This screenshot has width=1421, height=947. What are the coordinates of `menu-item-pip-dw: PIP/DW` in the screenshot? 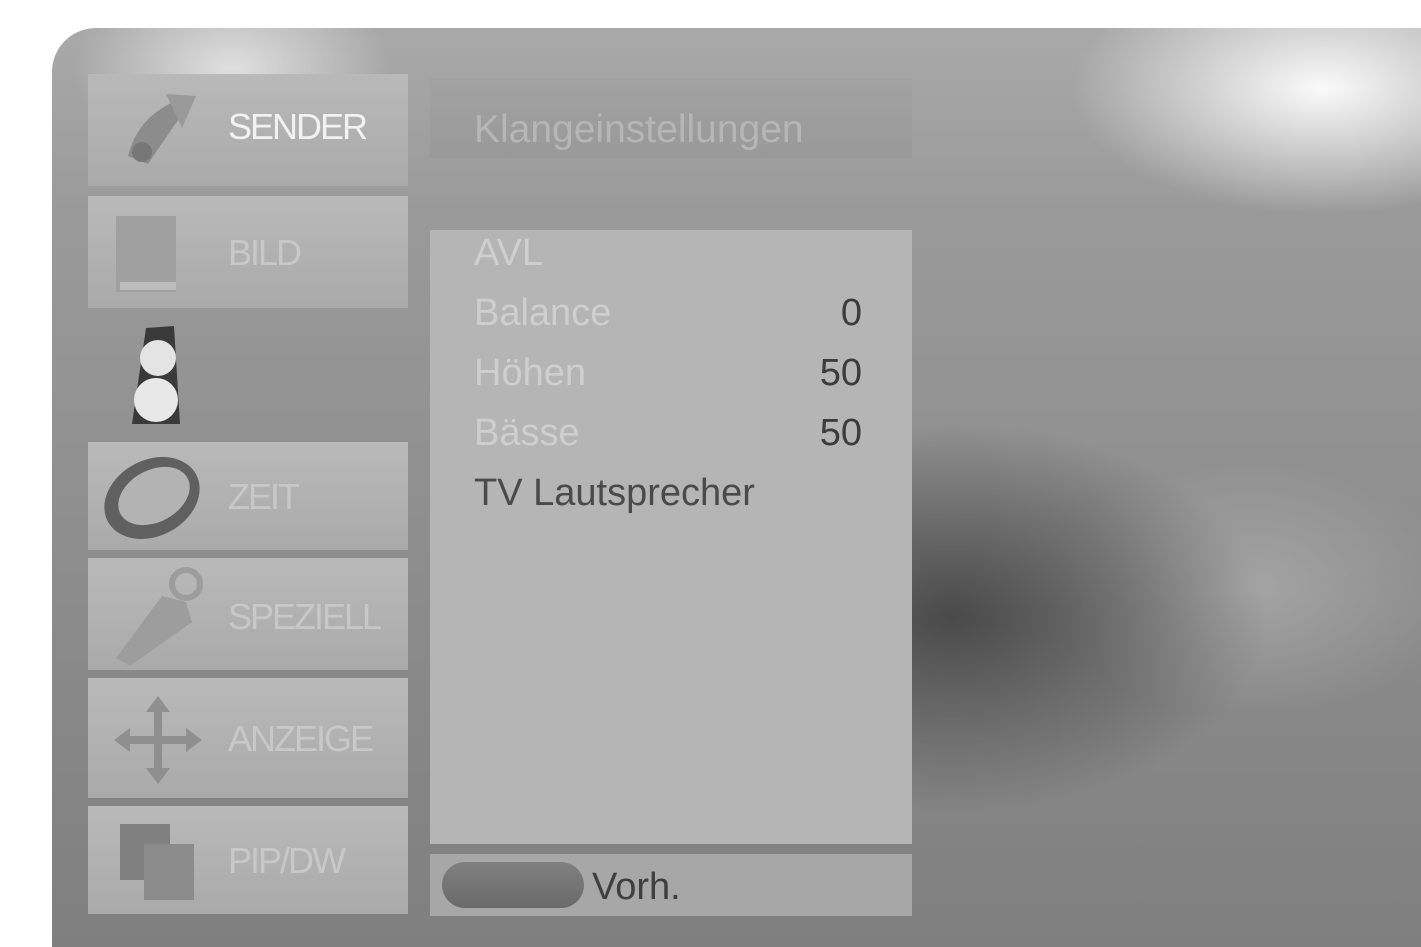 It's located at (248, 860).